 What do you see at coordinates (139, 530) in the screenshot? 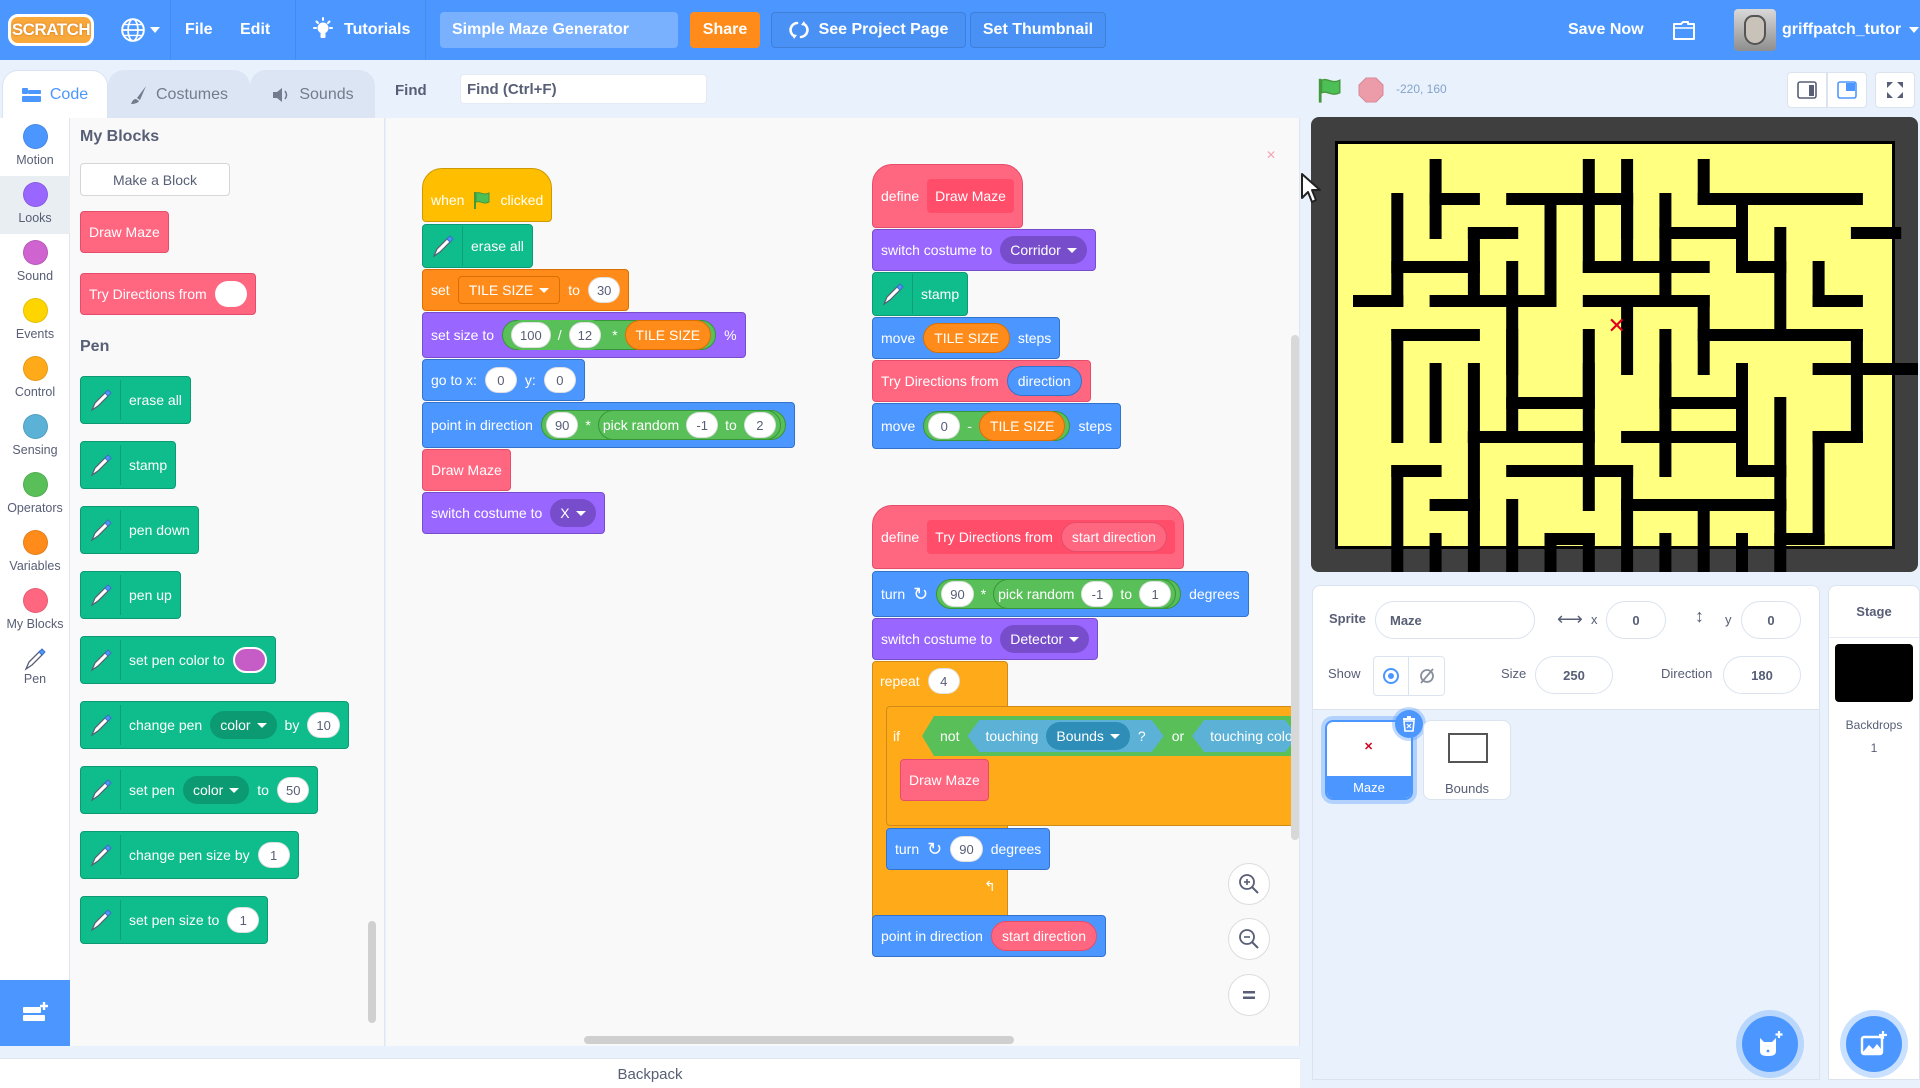
I see `palette-block-pen-down: pen down` at bounding box center [139, 530].